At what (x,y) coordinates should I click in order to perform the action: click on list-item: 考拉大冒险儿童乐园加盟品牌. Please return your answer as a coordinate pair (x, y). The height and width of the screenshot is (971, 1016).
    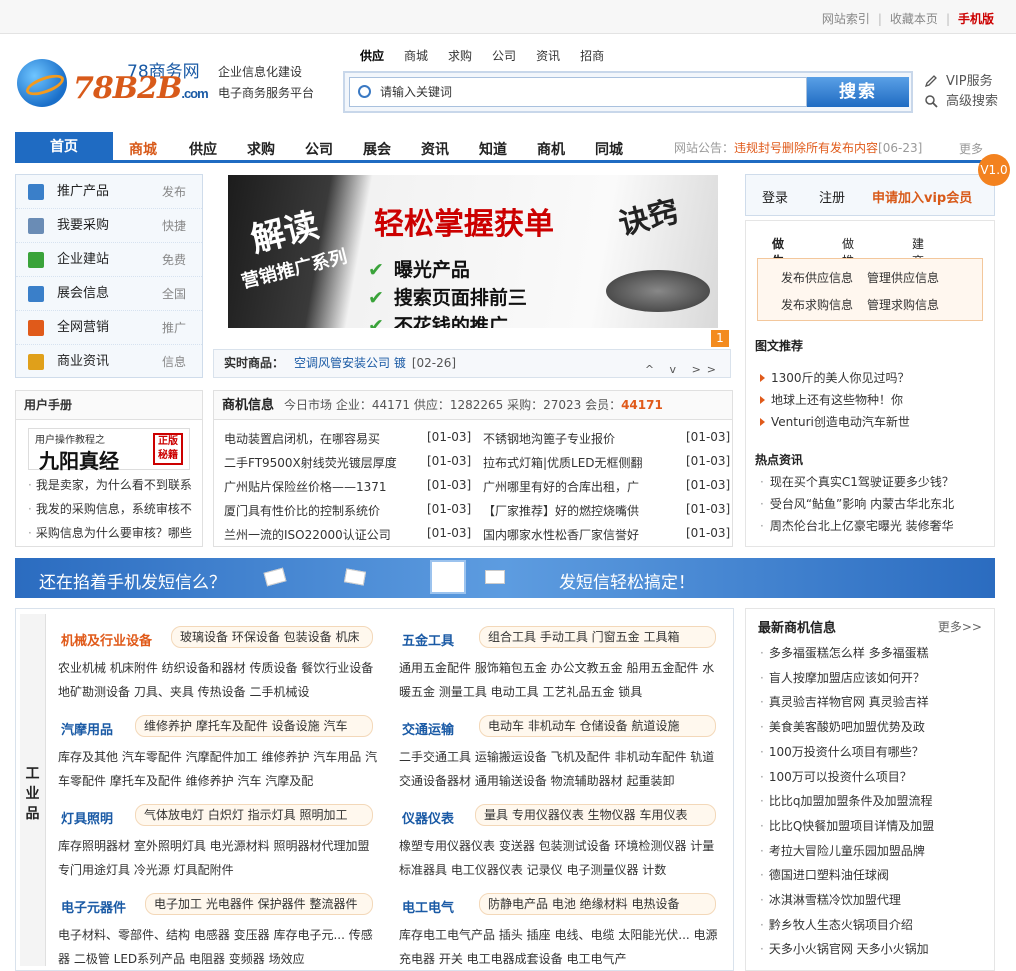
    Looking at the image, I should click on (847, 851).